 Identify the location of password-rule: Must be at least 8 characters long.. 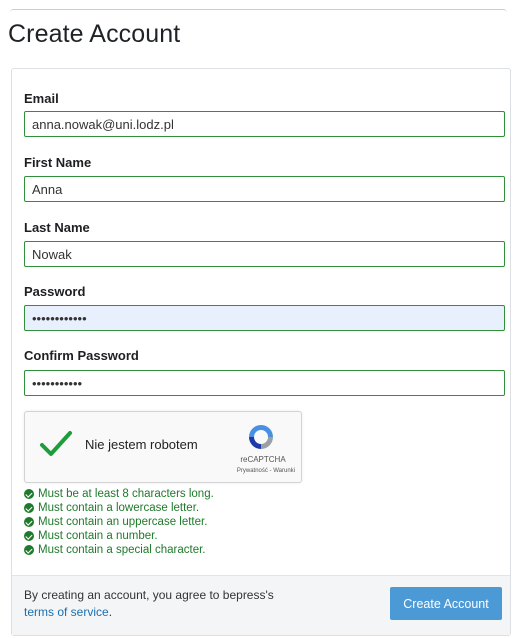
(119, 494).